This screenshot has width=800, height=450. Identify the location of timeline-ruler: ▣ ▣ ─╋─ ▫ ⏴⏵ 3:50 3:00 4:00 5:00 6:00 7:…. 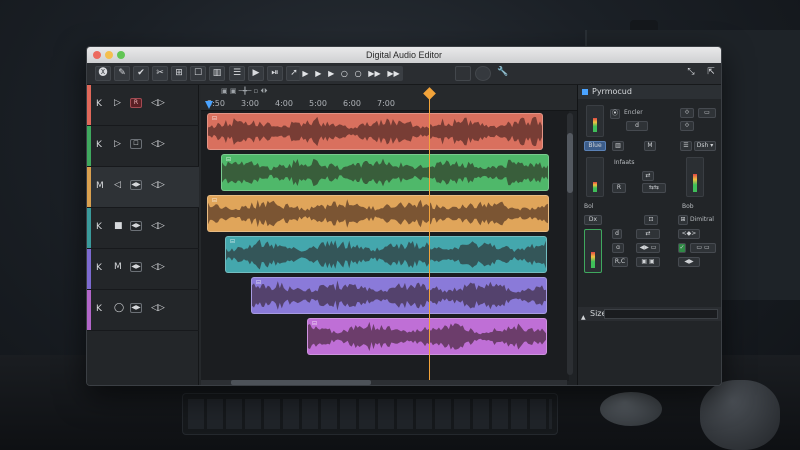
(389, 98).